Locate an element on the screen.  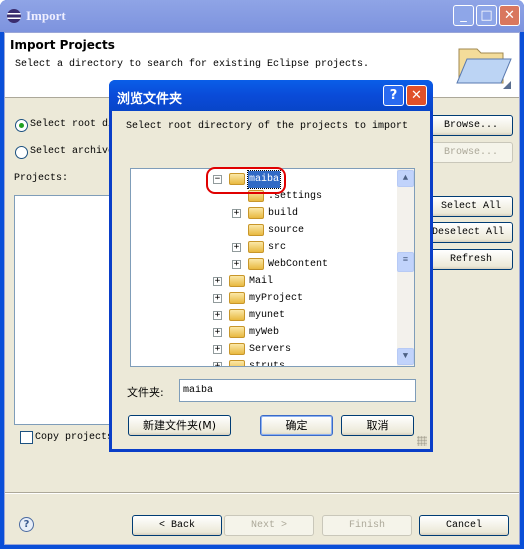
footer-divider is located at coordinates (262, 493).